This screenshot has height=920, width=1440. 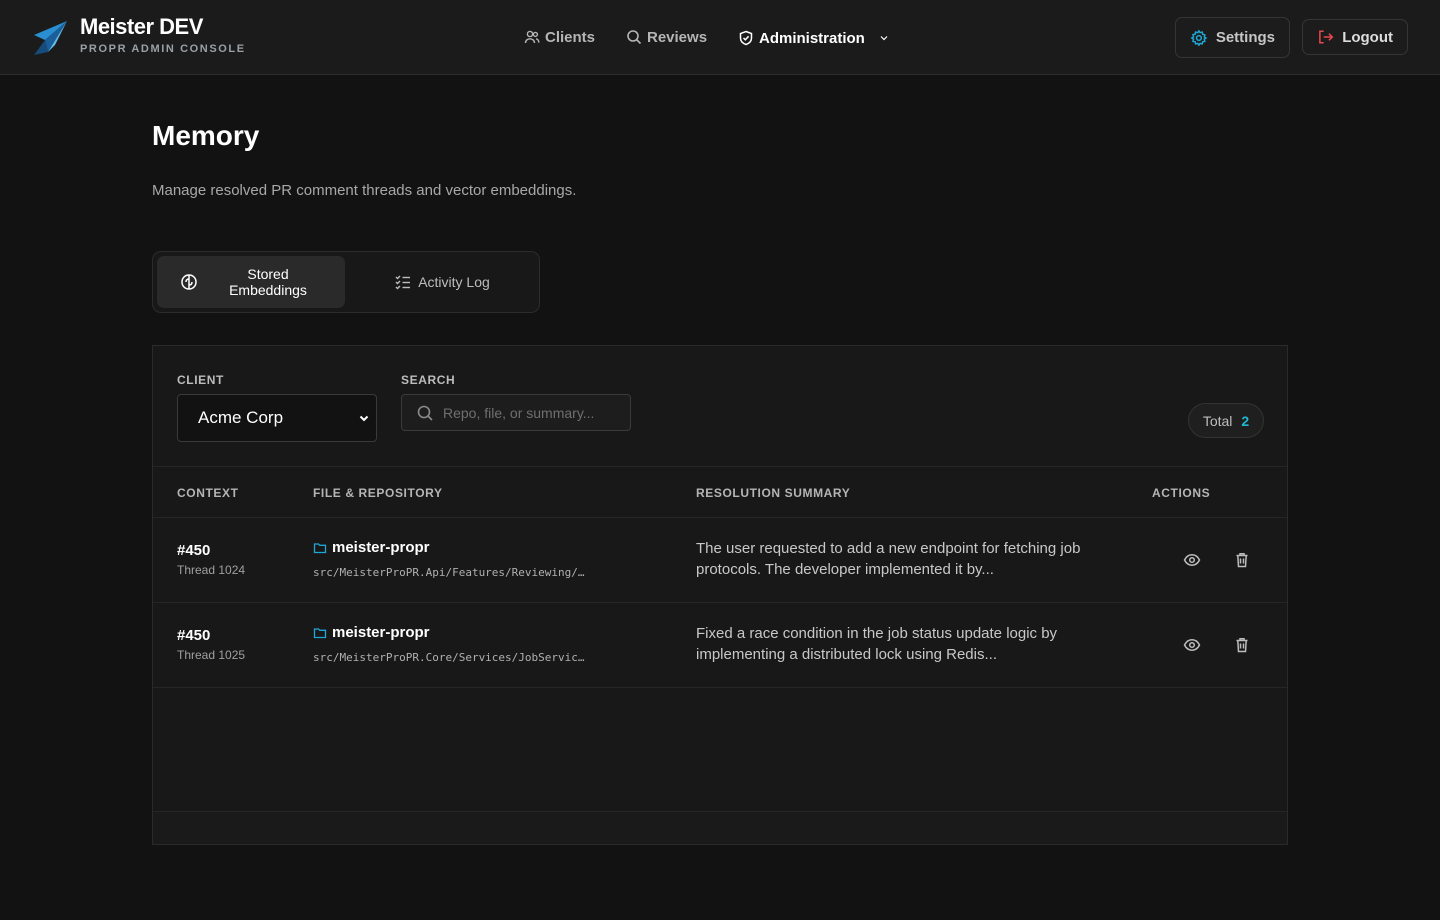 What do you see at coordinates (773, 493) in the screenshot?
I see `column-header-resolution-summary: RESOLUTION SUMMARY` at bounding box center [773, 493].